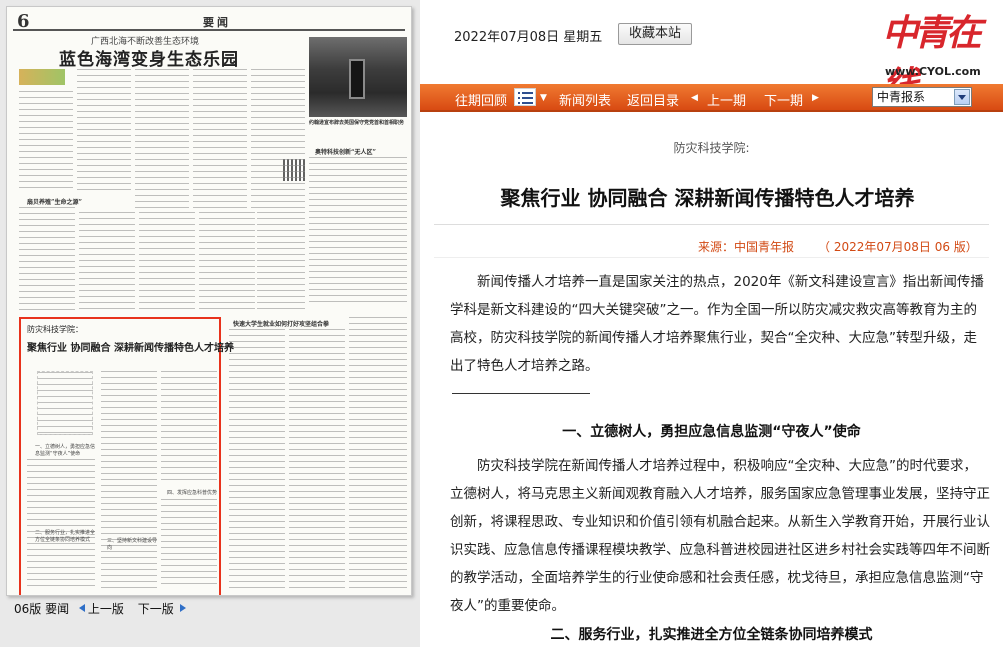  I want to click on page-section: 要闻, so click(217, 22).